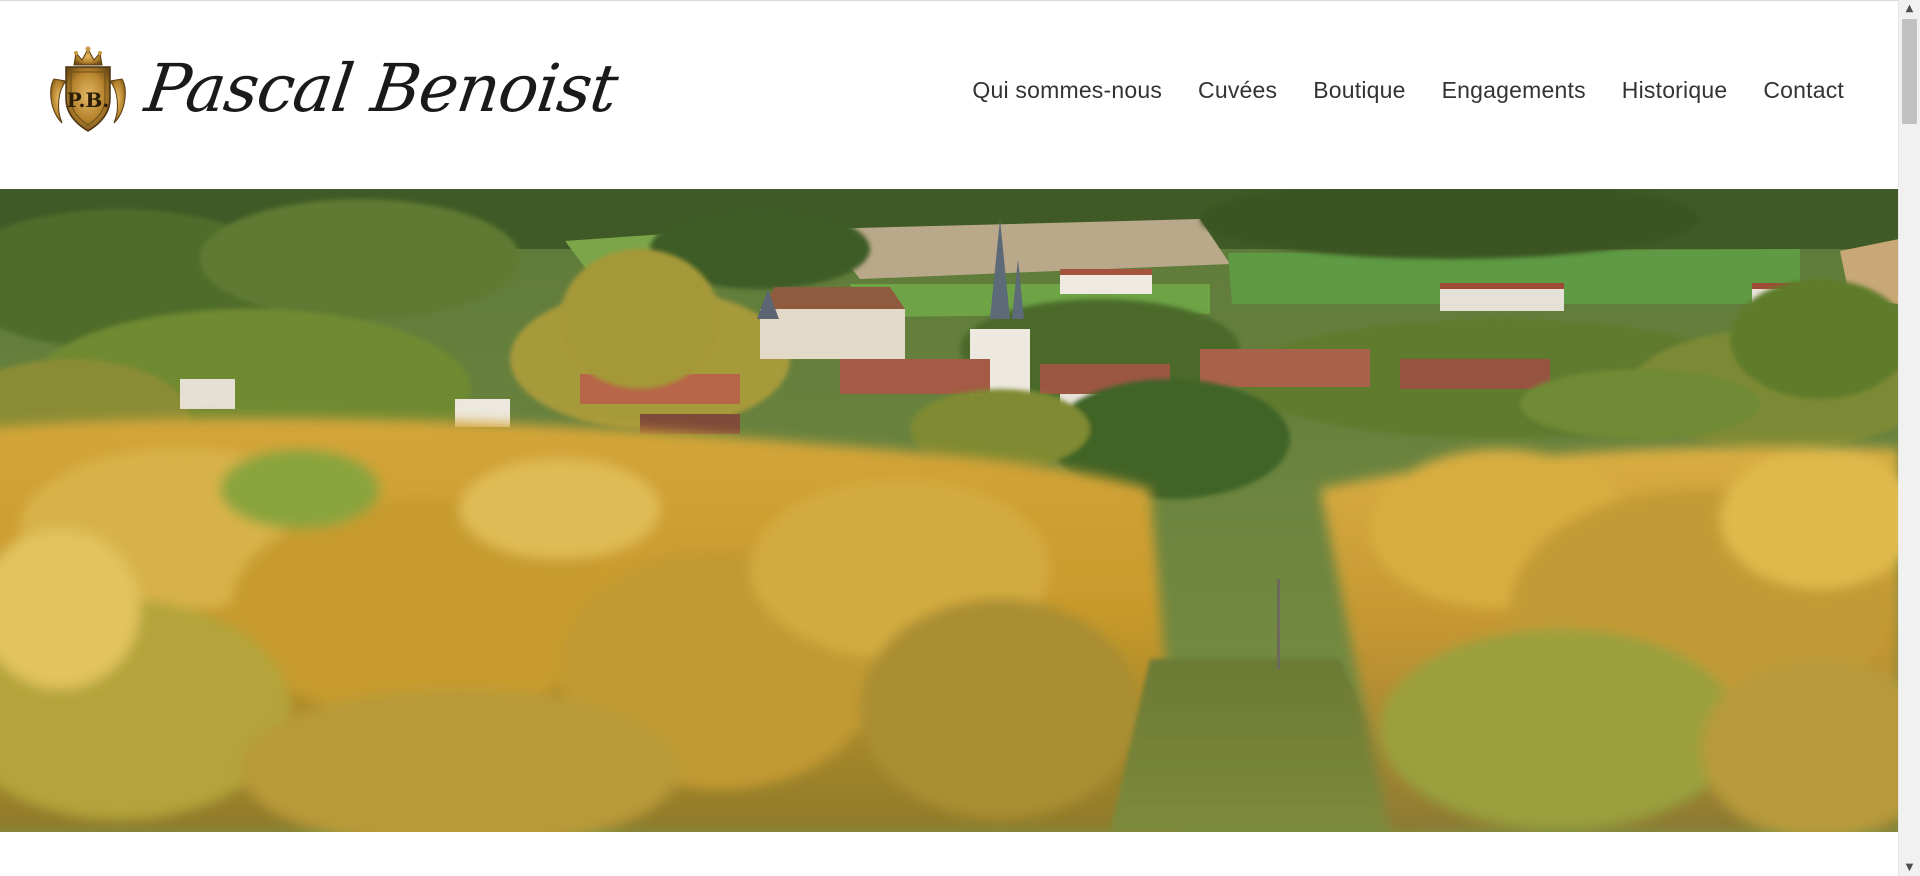 The image size is (1920, 876). What do you see at coordinates (1237, 90) in the screenshot?
I see `nav-item-cuvees: Cuvées` at bounding box center [1237, 90].